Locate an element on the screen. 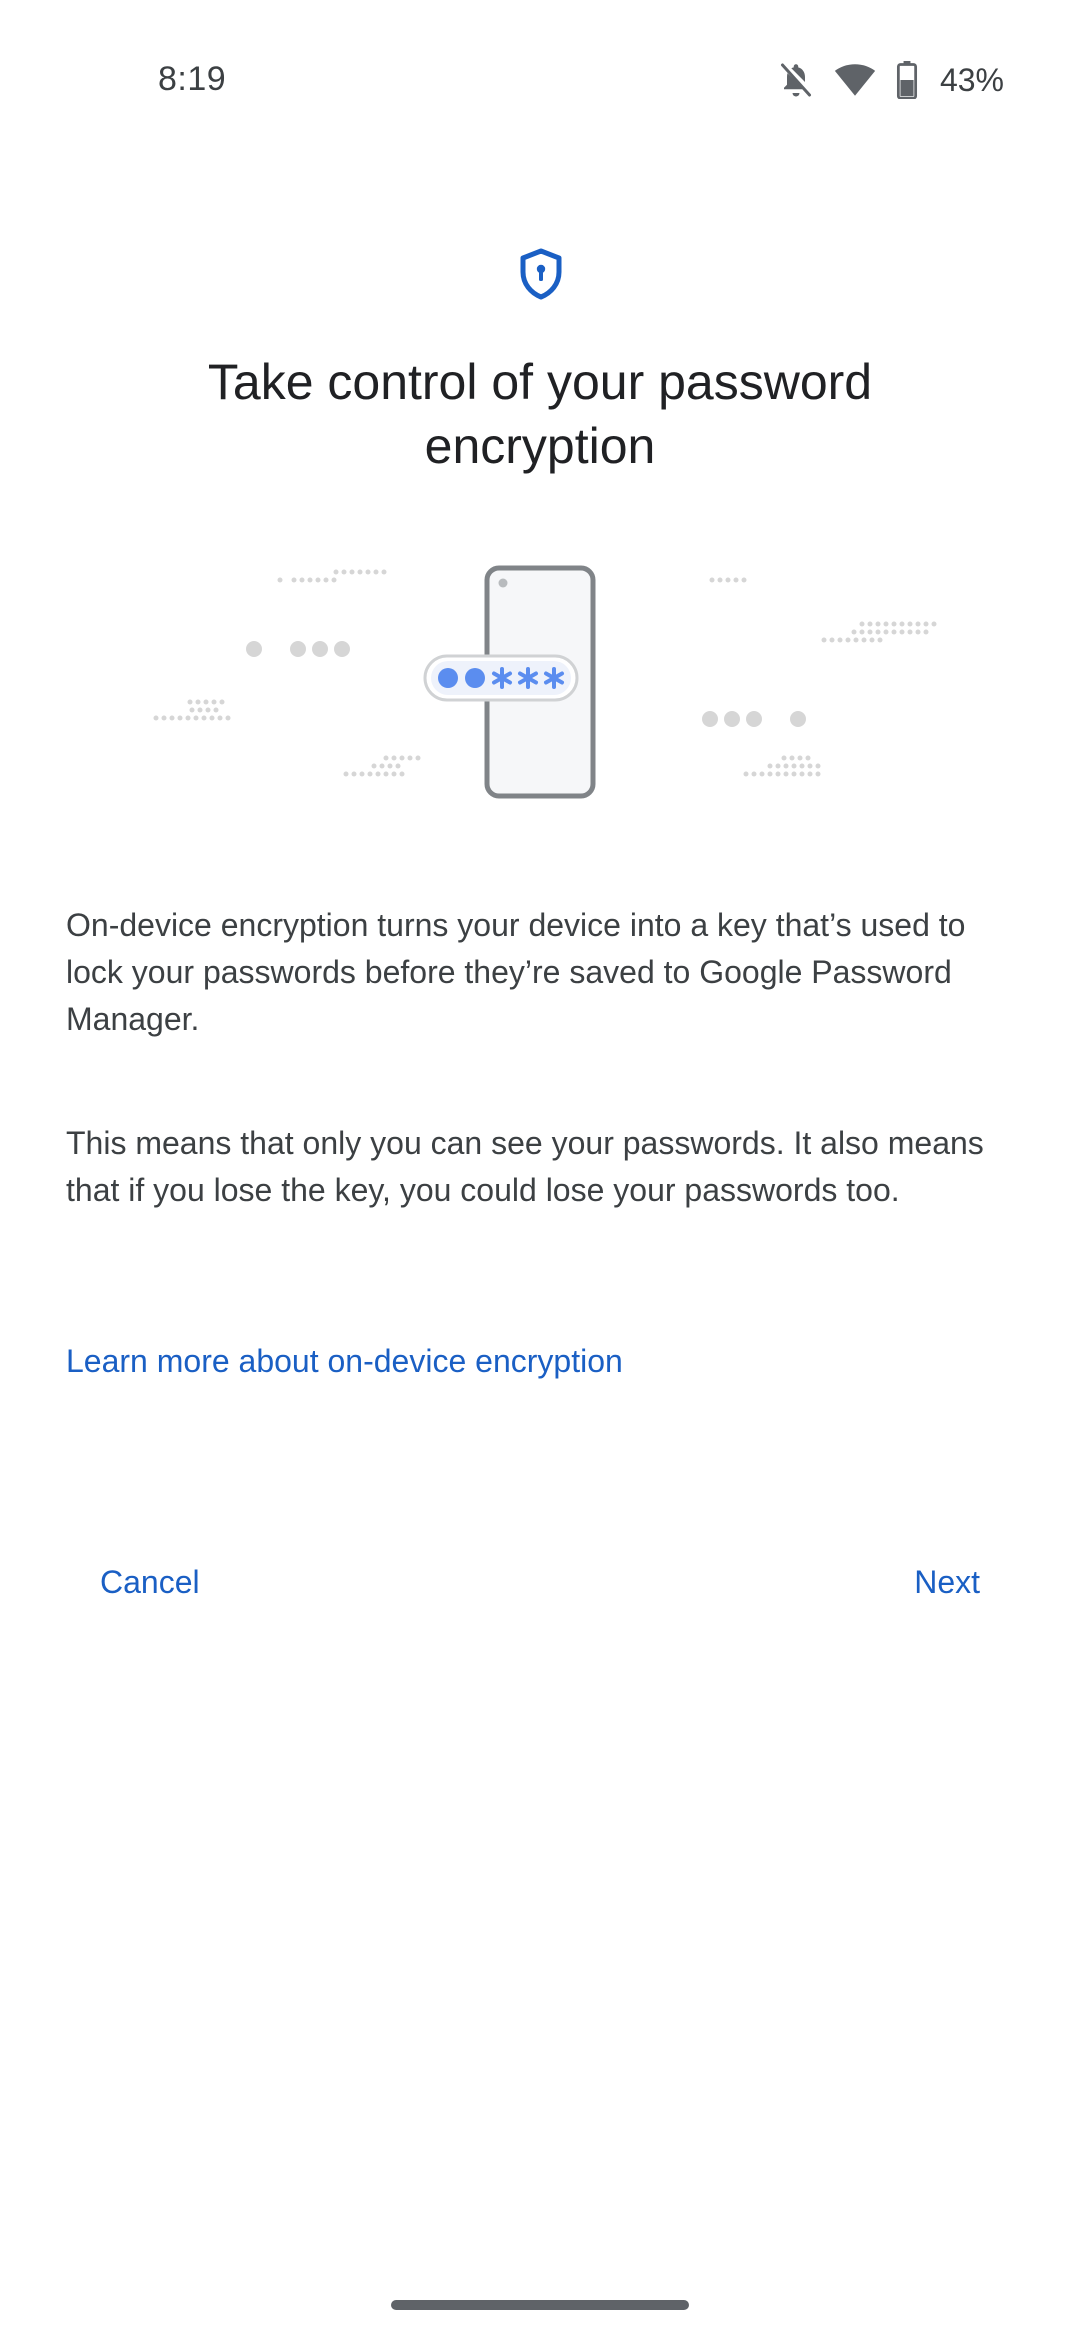 Image resolution: width=1080 pixels, height=2340 pixels. status-bar: 8:19 43% is located at coordinates (540, 80).